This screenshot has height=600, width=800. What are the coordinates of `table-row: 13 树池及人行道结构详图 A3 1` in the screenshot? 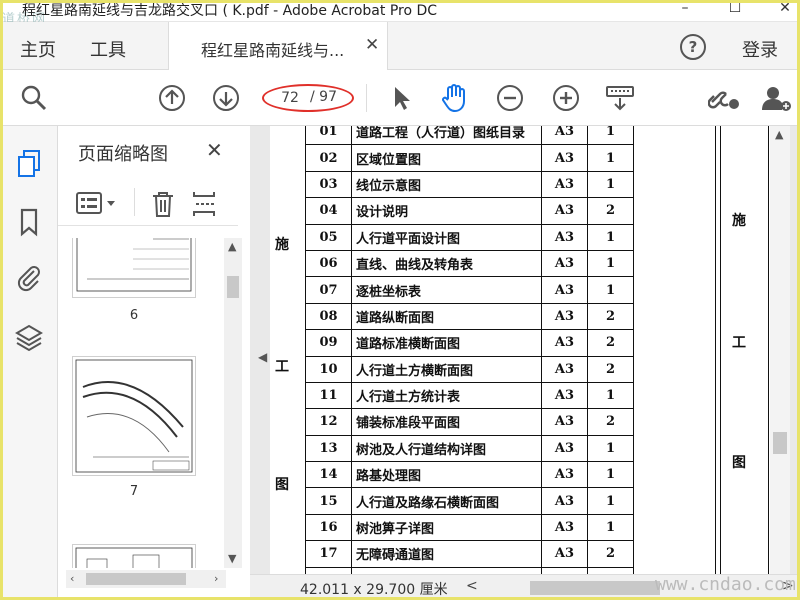 It's located at (469, 448).